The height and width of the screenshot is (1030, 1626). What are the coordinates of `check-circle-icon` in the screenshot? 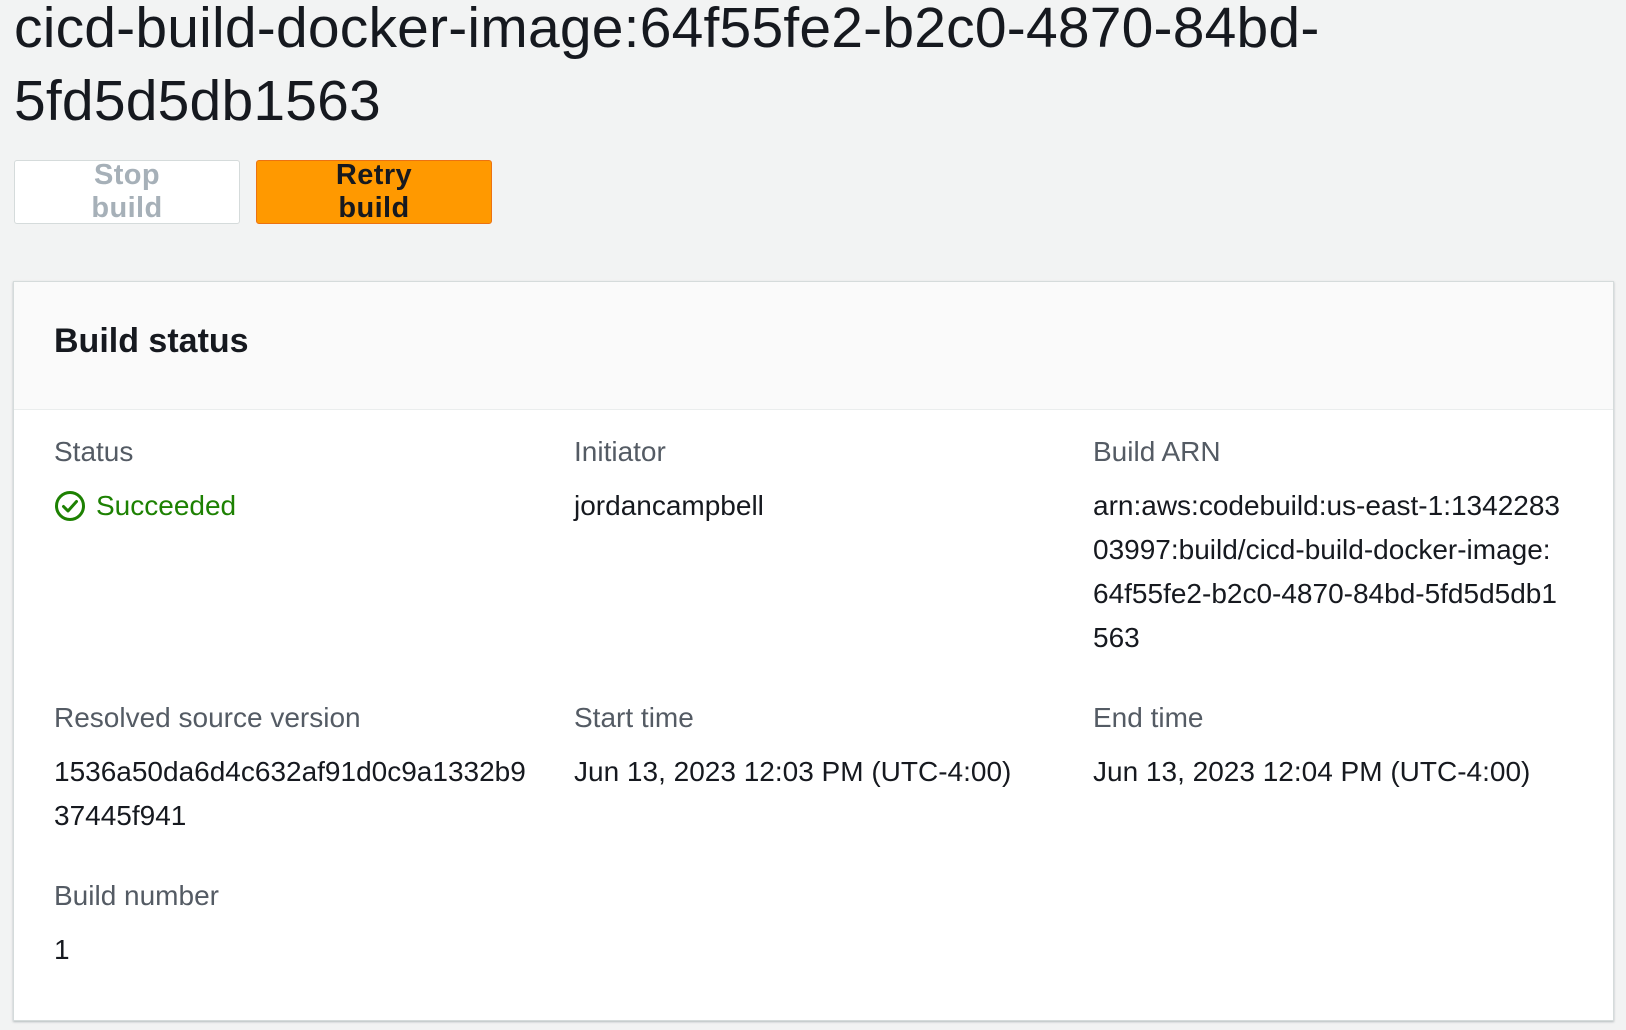 It's located at (70, 506).